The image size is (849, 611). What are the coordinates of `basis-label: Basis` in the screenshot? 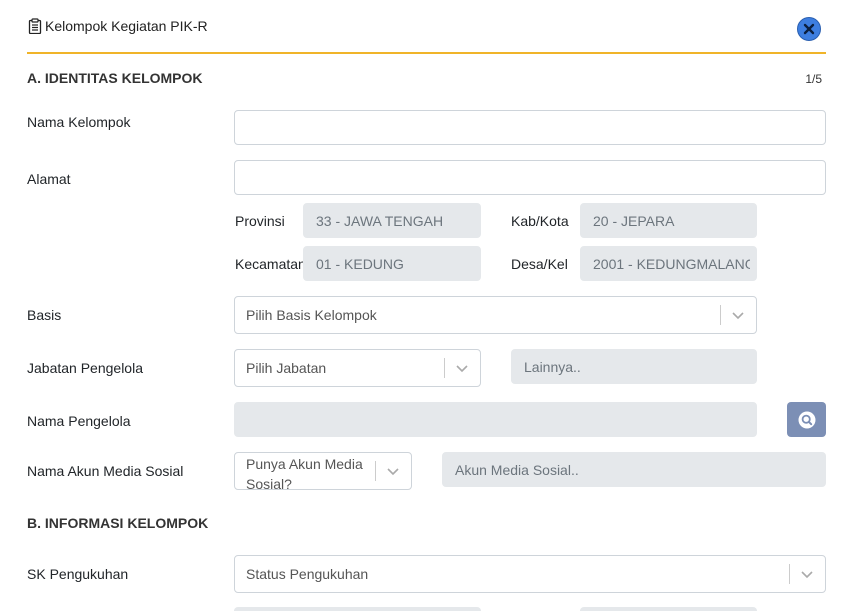 It's located at (44, 315).